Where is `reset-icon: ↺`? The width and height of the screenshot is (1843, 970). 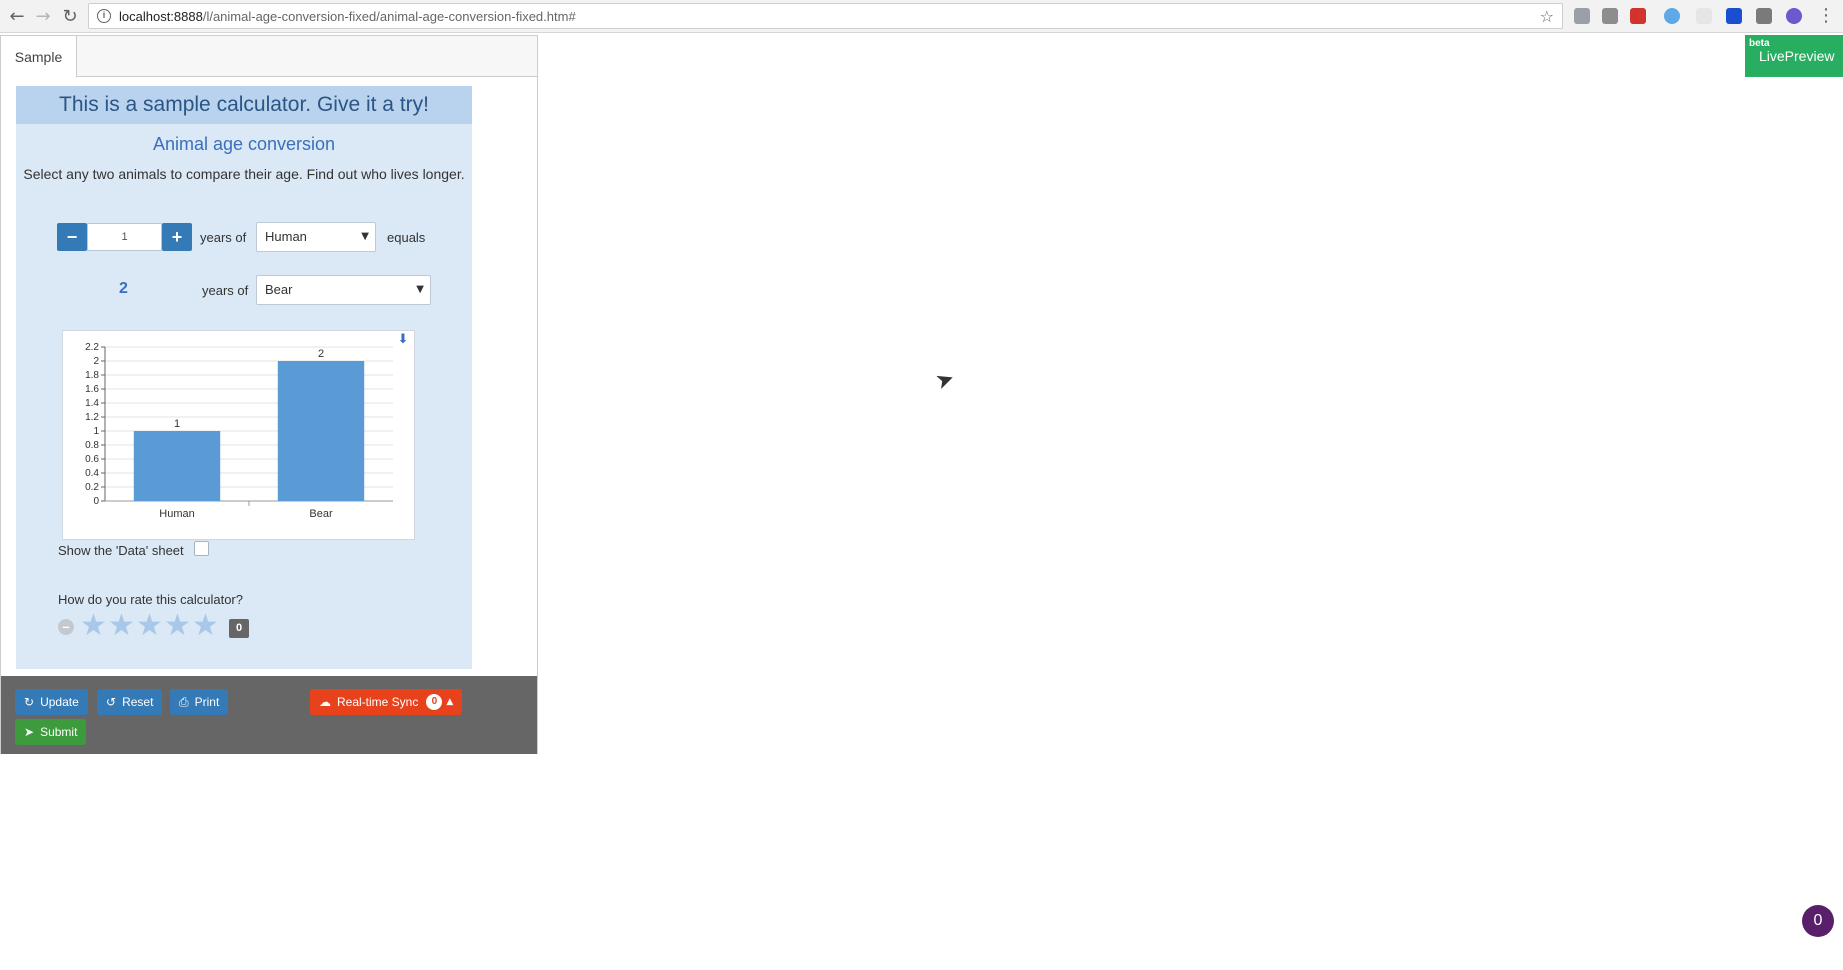 reset-icon: ↺ is located at coordinates (111, 702).